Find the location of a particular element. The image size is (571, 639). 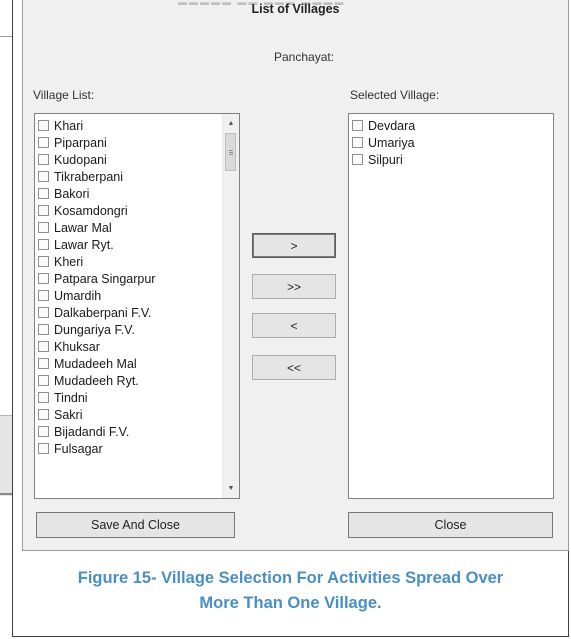

save-and-close-button: Save And Close is located at coordinates (135, 525).